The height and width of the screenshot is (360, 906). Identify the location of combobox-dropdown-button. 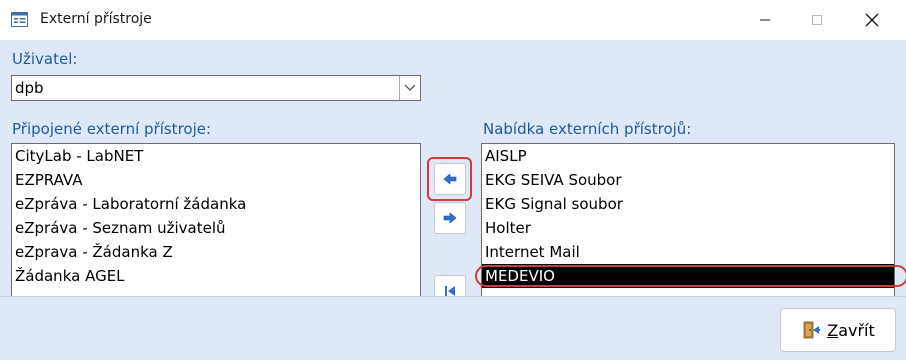
(409, 88).